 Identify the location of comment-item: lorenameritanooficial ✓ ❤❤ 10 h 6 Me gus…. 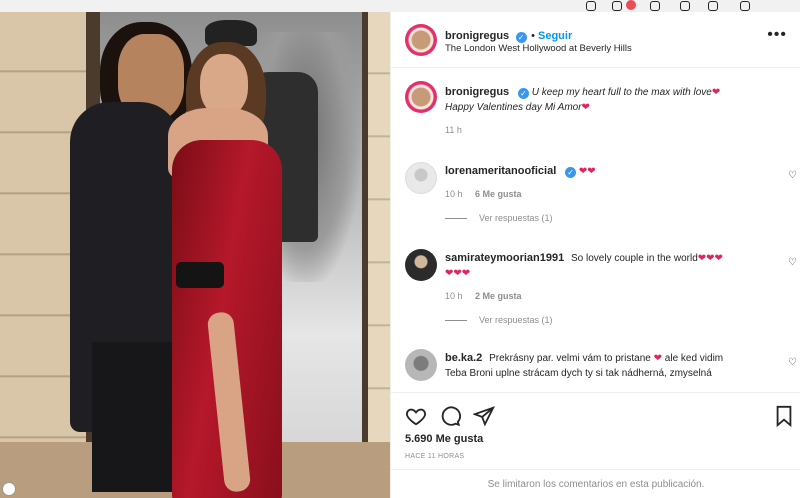
(615, 193).